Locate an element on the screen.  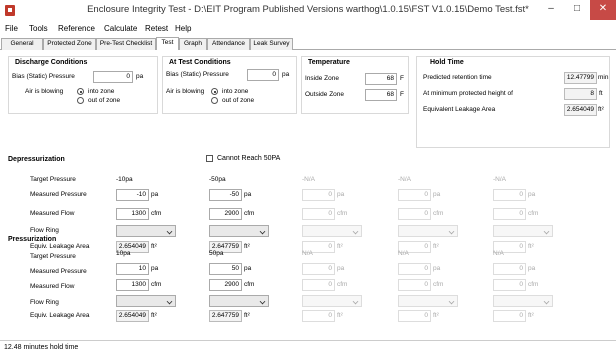
depr-col5-pressure-unit: pa is located at coordinates (532, 194).